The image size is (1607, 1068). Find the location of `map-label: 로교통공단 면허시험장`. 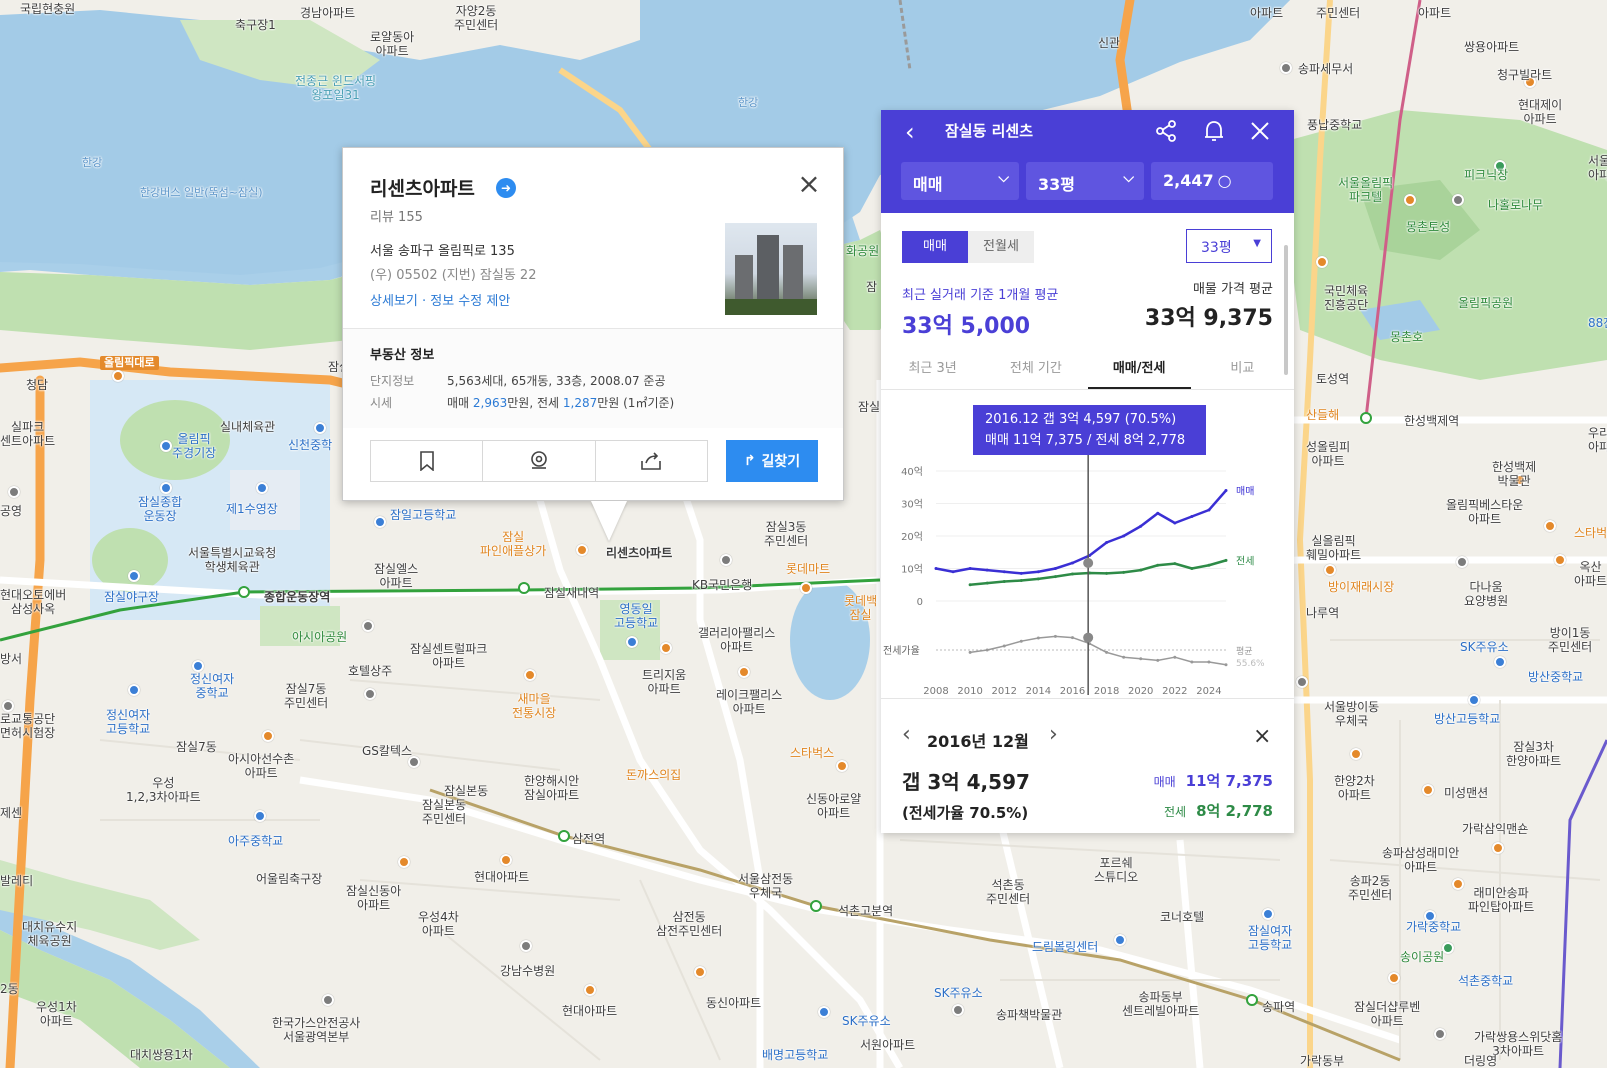

map-label: 로교통공단 면허시험장 is located at coordinates (27, 726).